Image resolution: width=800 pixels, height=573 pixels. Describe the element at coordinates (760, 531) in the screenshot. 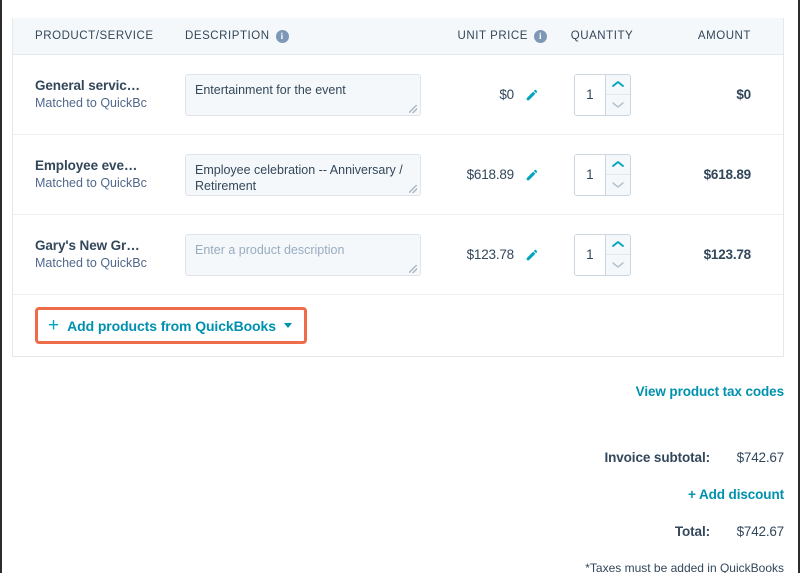

I see `total-value: $742.67` at that location.